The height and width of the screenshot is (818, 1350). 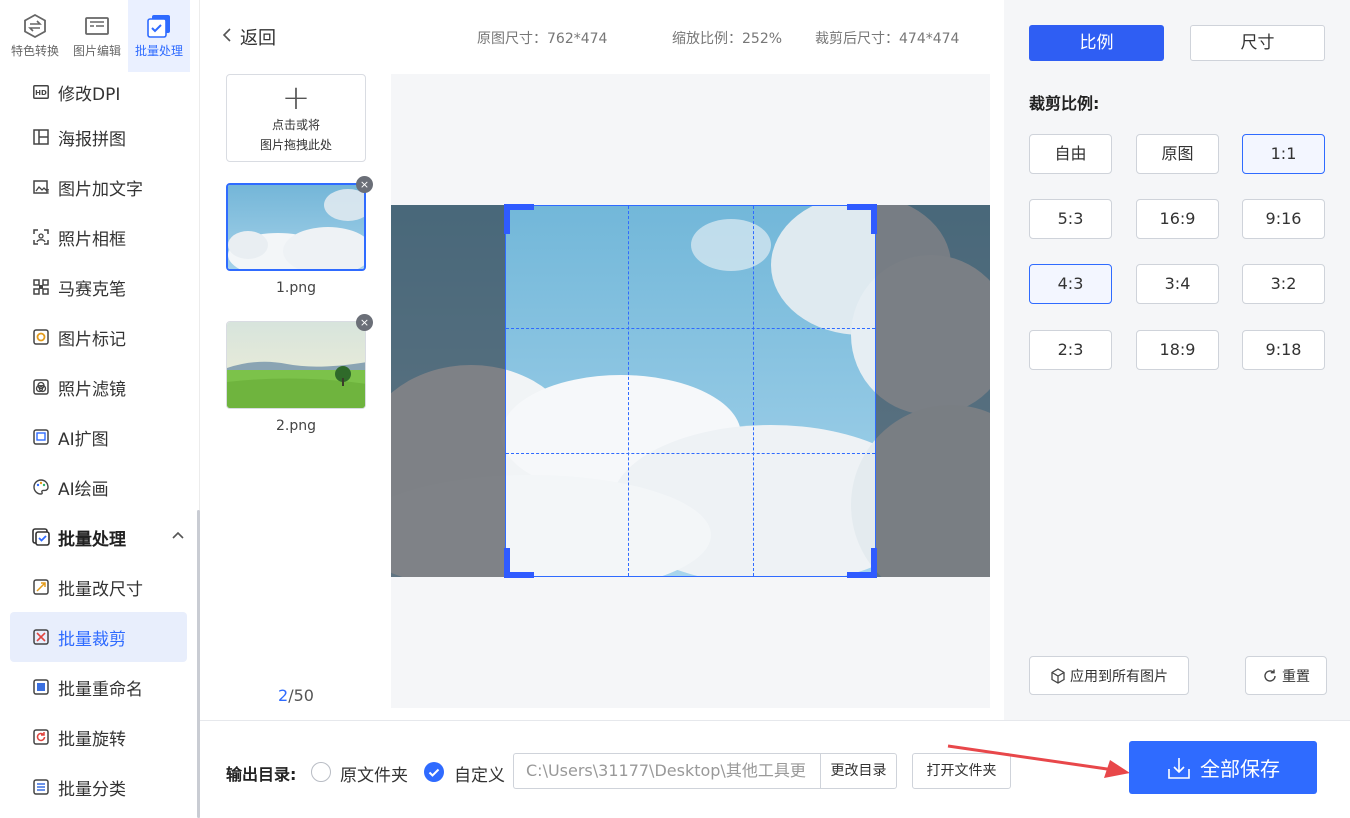 What do you see at coordinates (41, 137) in the screenshot?
I see `collage-icon` at bounding box center [41, 137].